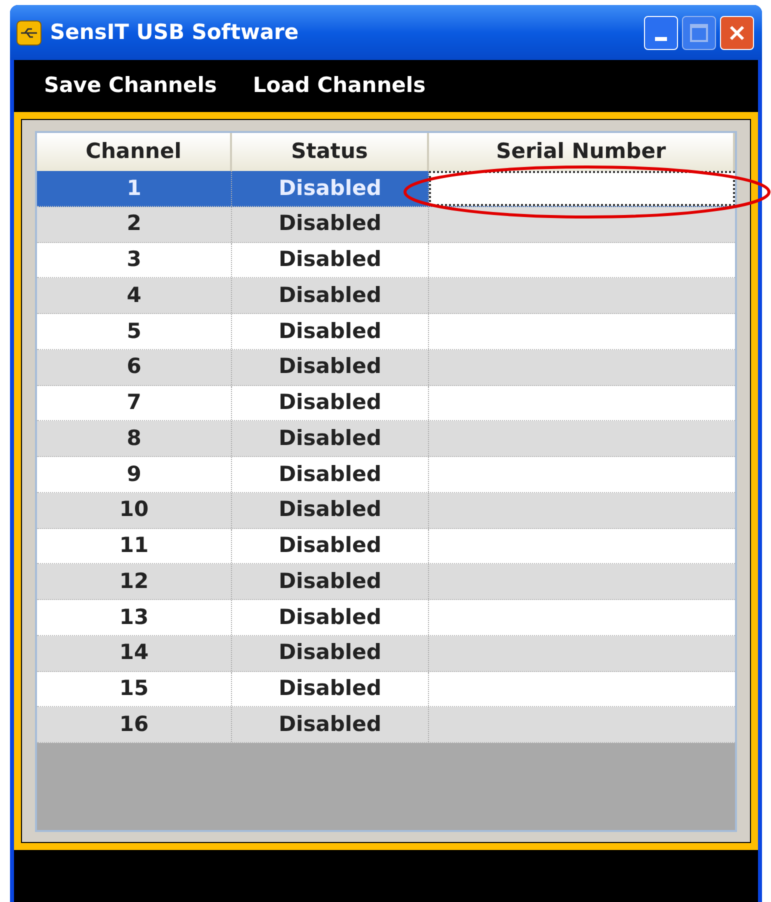 Image resolution: width=771 pixels, height=902 pixels. I want to click on table-cell: 14, so click(134, 653).